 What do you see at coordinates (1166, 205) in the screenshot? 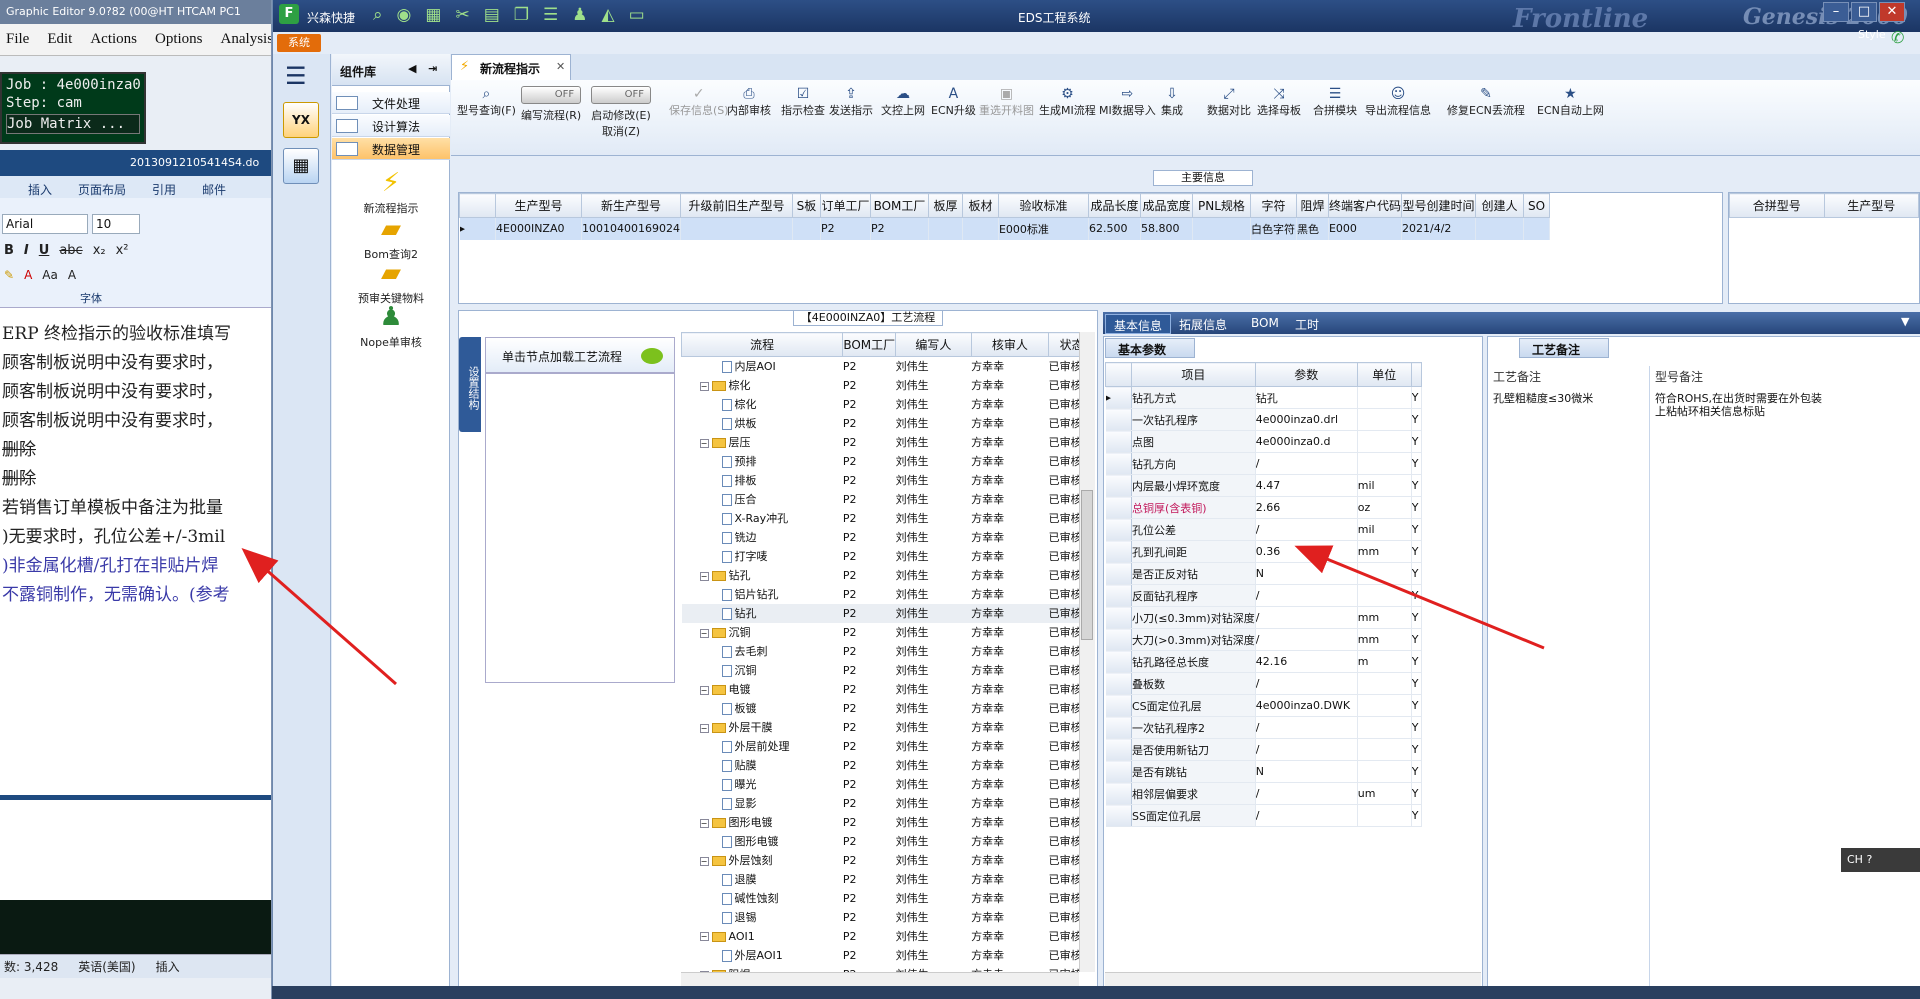
I see `main-col-header: 成品宽度` at bounding box center [1166, 205].